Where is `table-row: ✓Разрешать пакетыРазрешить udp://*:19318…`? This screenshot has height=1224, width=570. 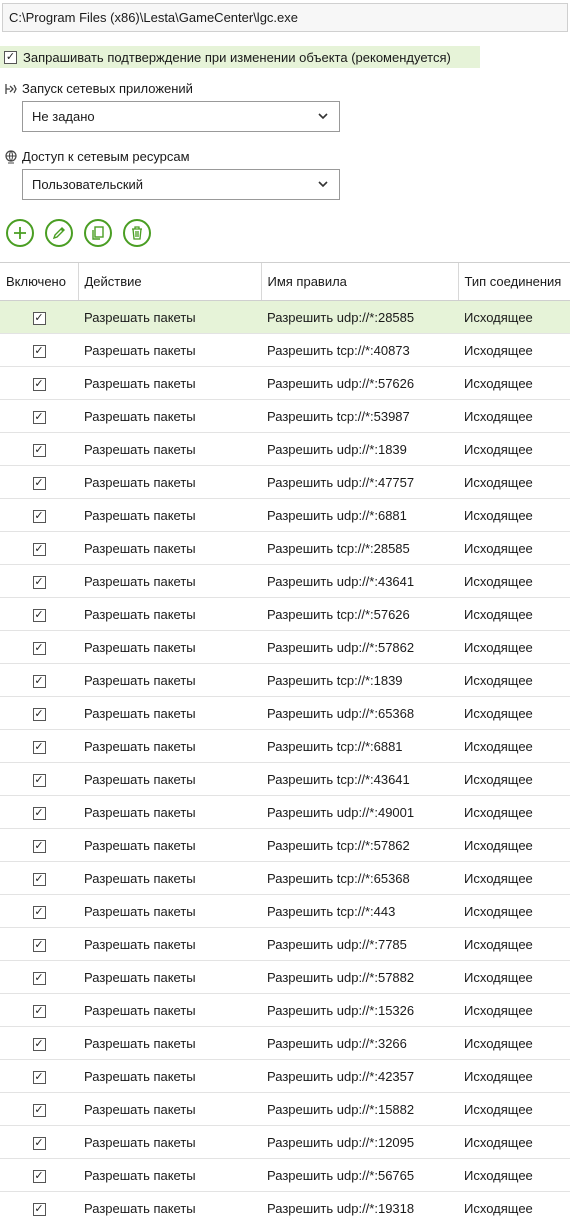 table-row: ✓Разрешать пакетыРазрешить udp://*:19318… is located at coordinates (285, 1208).